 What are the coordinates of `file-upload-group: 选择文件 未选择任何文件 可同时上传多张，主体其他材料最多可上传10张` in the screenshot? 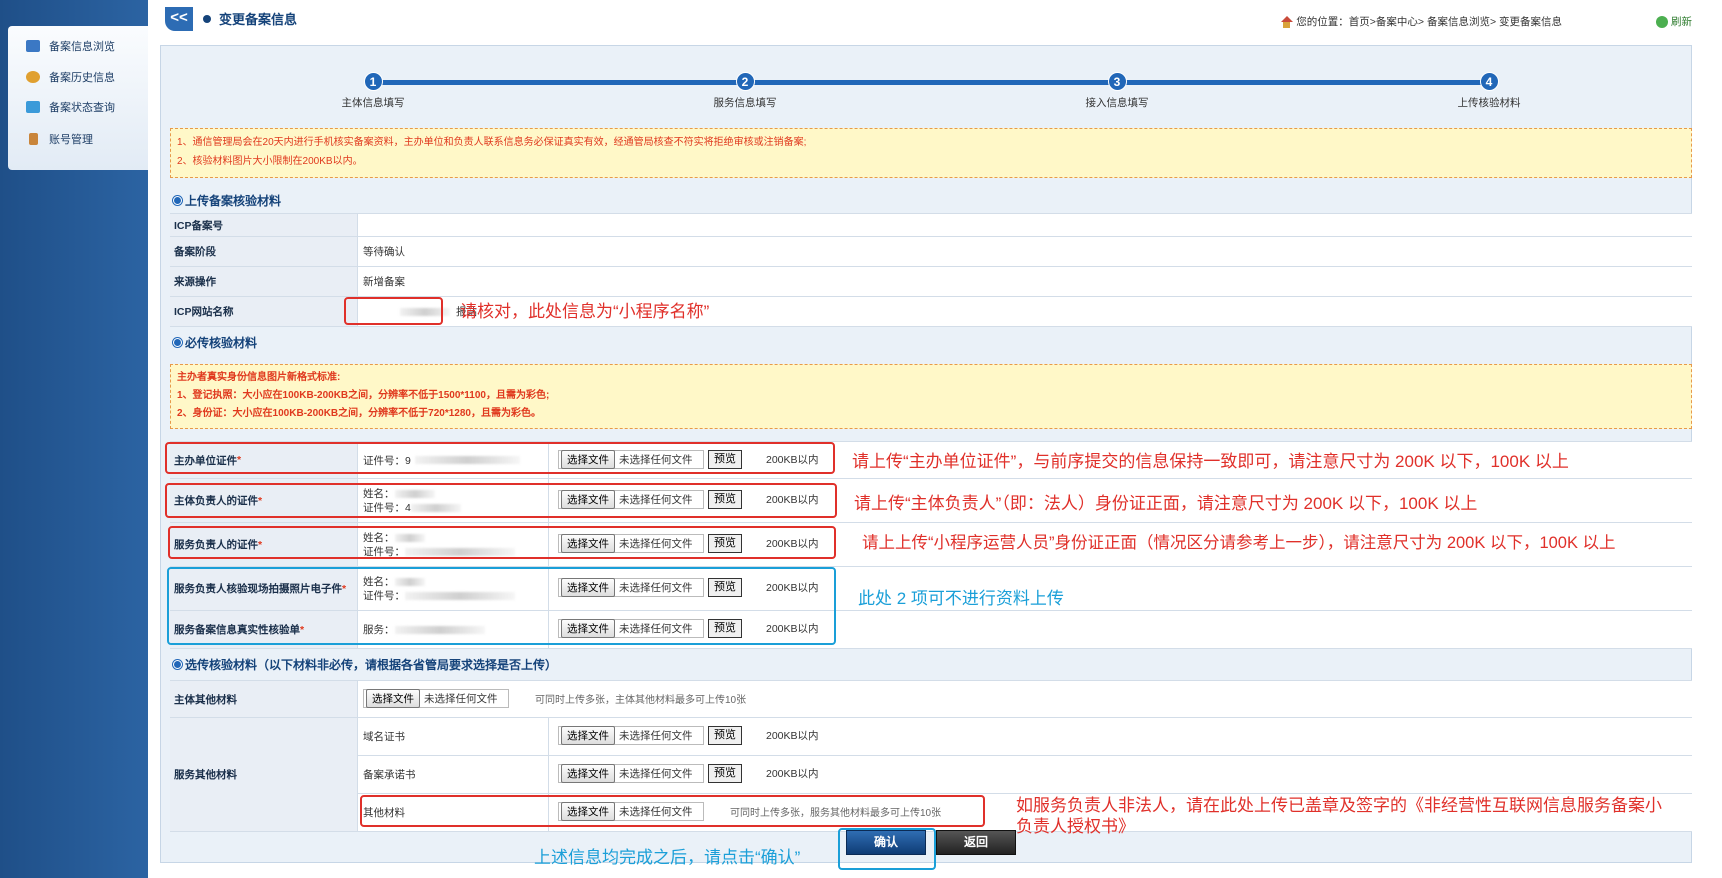 It's located at (554, 698).